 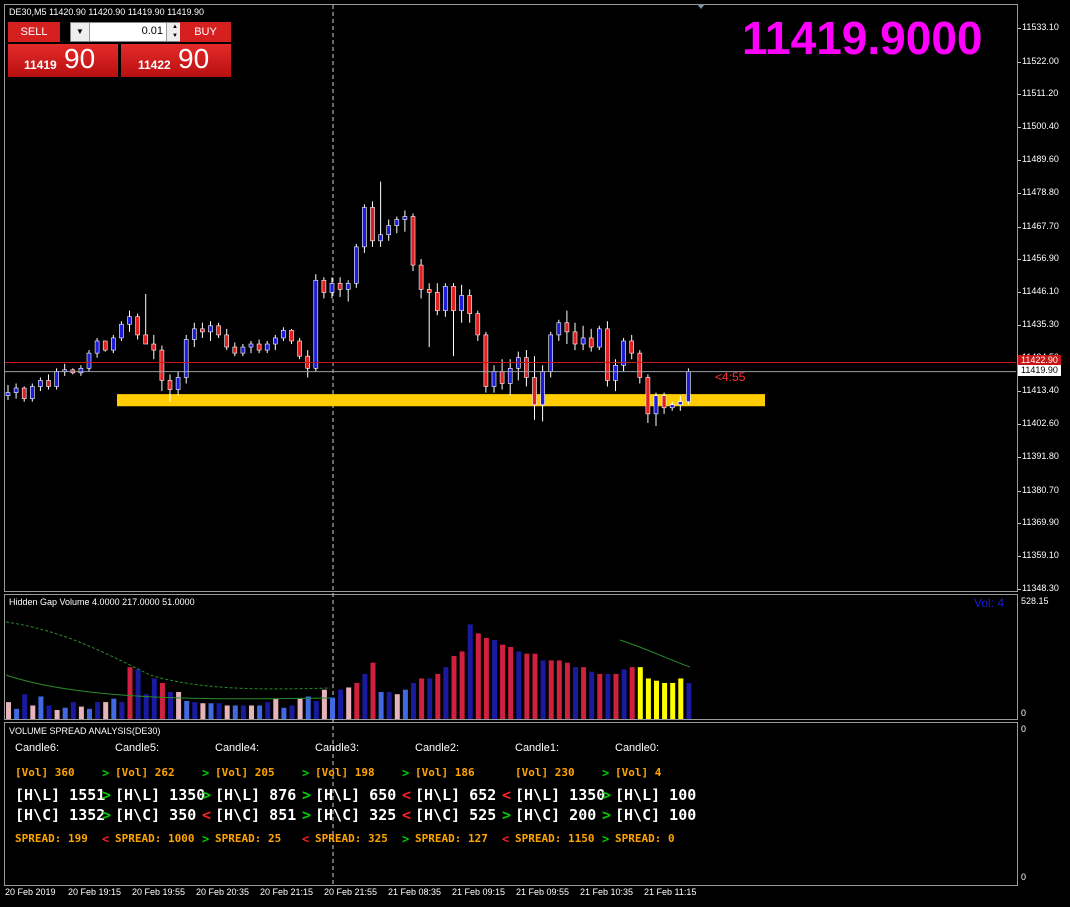 What do you see at coordinates (701, 6) in the screenshot?
I see `chart-shift-marker` at bounding box center [701, 6].